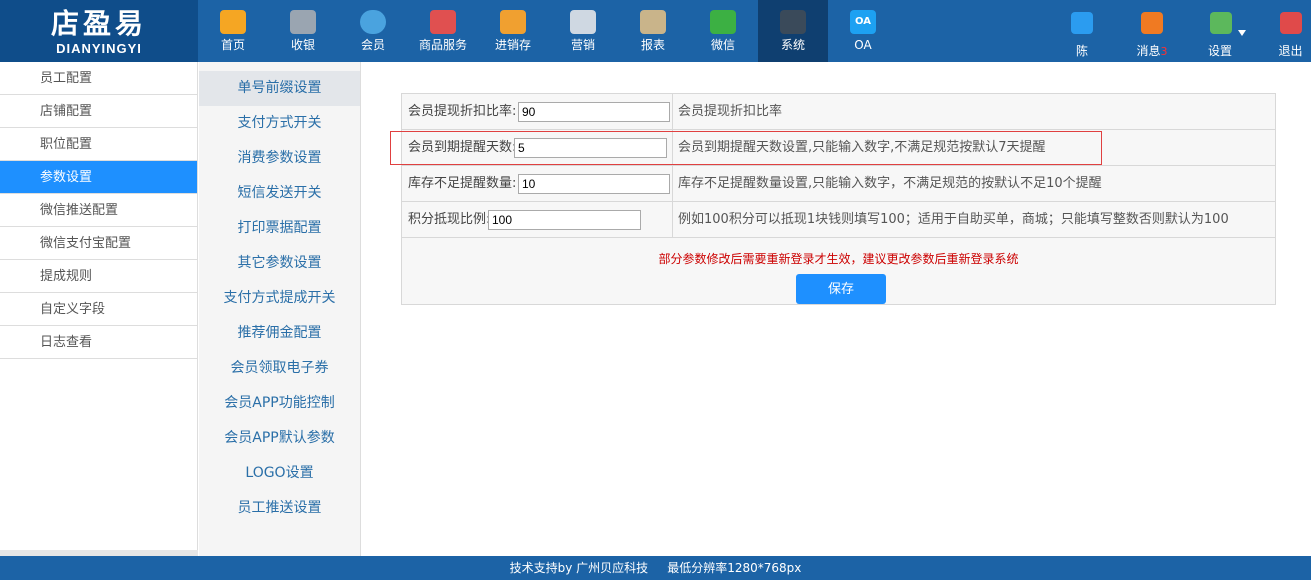 The image size is (1311, 580). What do you see at coordinates (838, 259) in the screenshot?
I see `relogin-notice: 部分参数修改后需要重新登录才生效，建议更改参数后重新登录系统` at bounding box center [838, 259].